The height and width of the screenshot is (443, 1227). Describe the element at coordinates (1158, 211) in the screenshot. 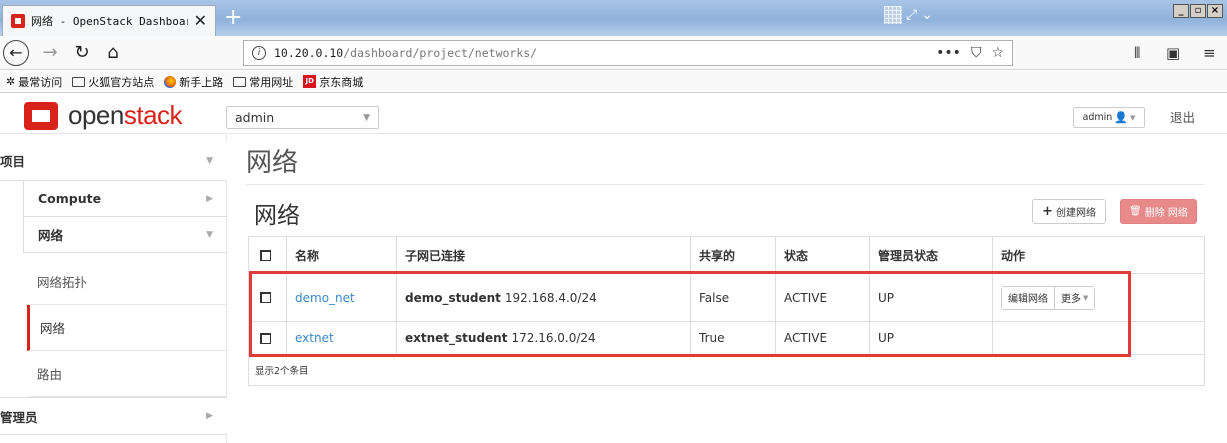

I see `delete-networks-button: 🗑 删除 网络` at that location.